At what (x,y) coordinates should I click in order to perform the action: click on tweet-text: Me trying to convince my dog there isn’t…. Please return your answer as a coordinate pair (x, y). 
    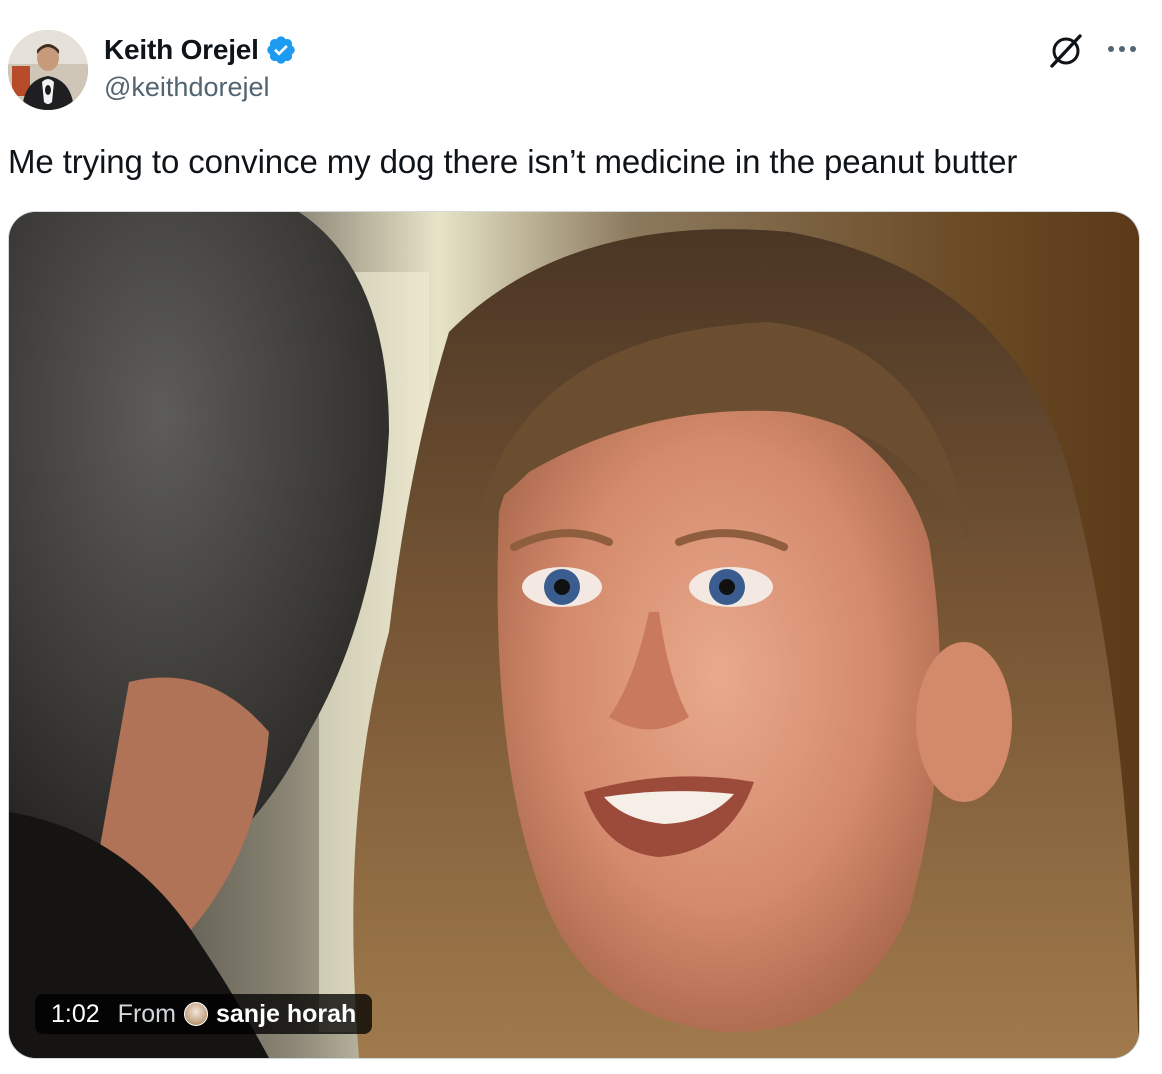
    Looking at the image, I should click on (513, 161).